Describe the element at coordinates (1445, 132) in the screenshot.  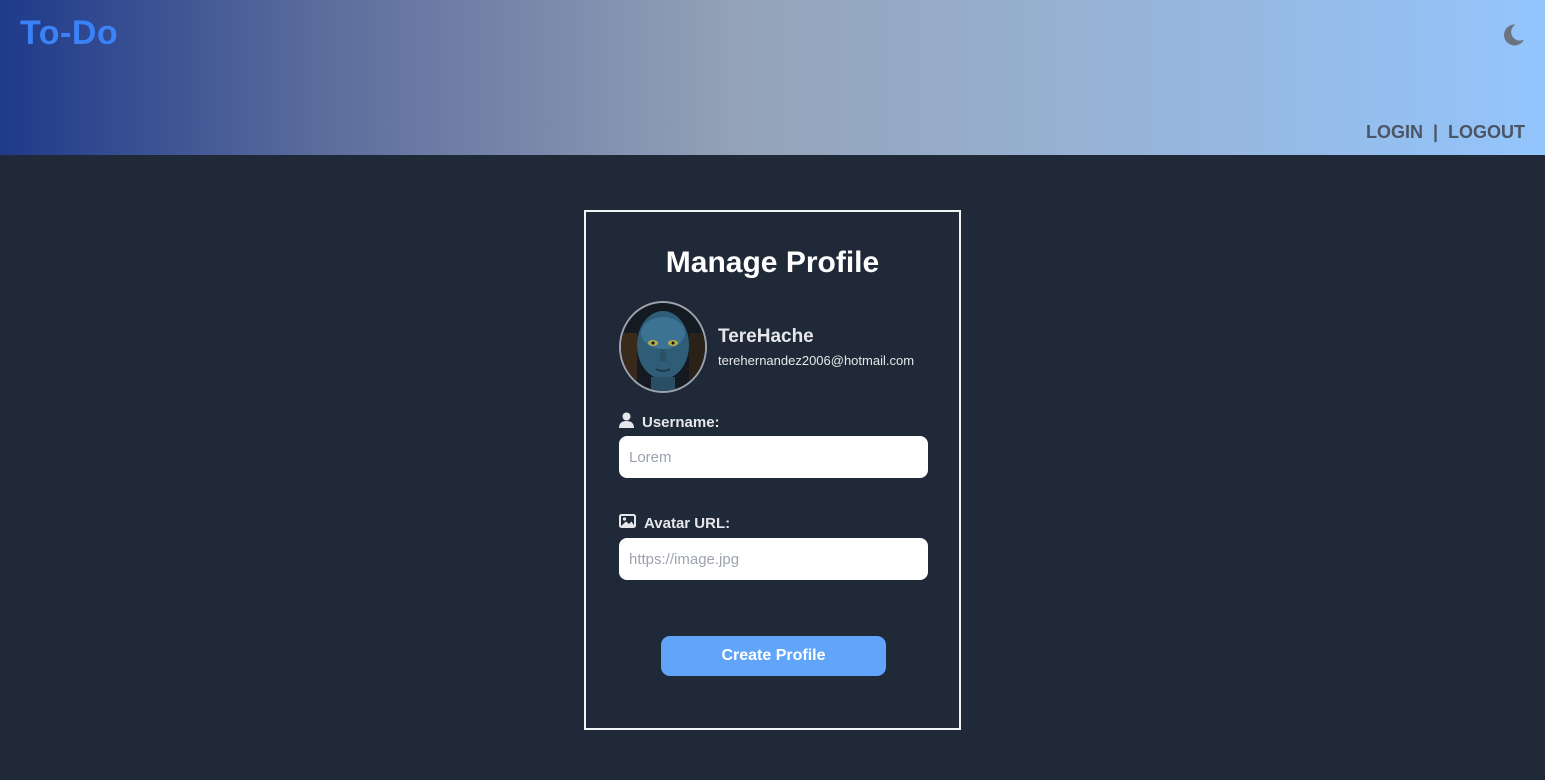
I see `auth-nav: LOGIN | LOGOUT` at that location.